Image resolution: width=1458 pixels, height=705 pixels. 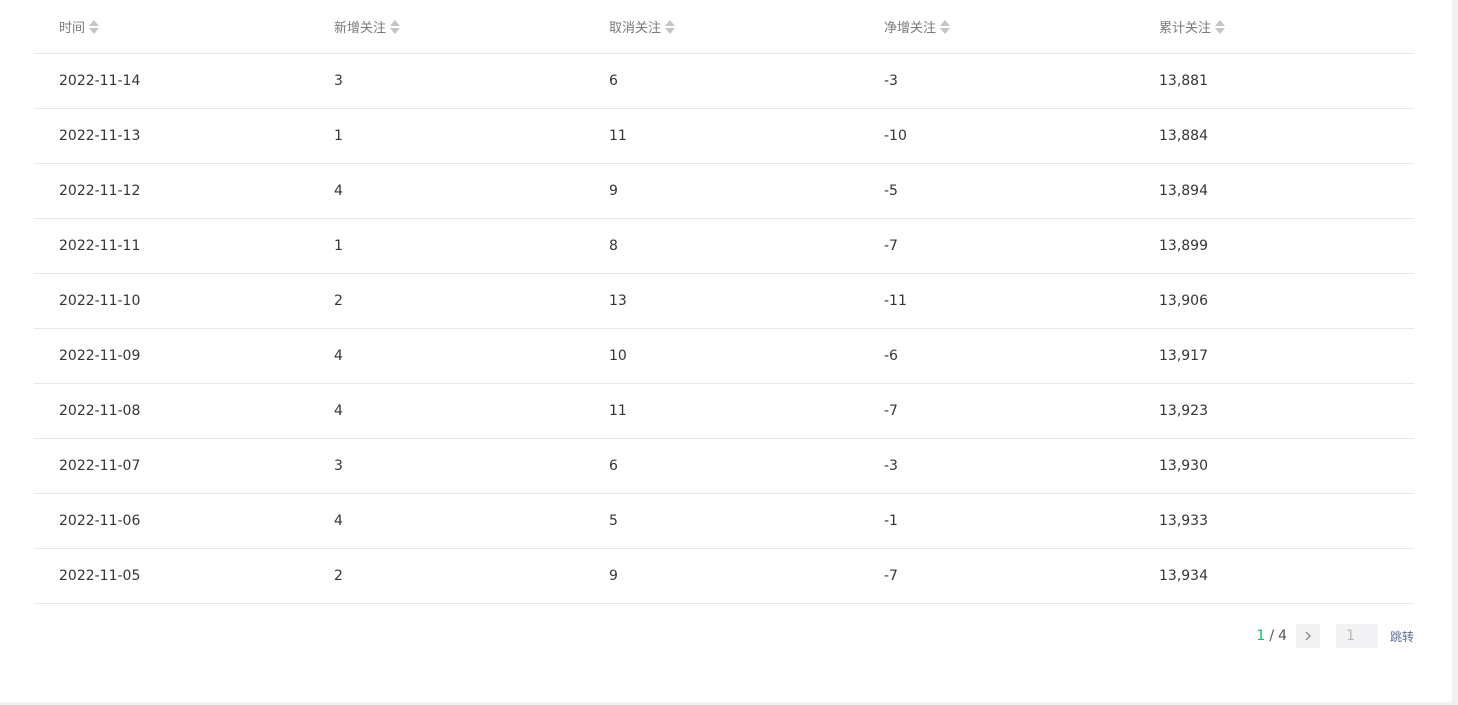 What do you see at coordinates (1183, 411) in the screenshot?
I see `total-follows-cell: 13,923` at bounding box center [1183, 411].